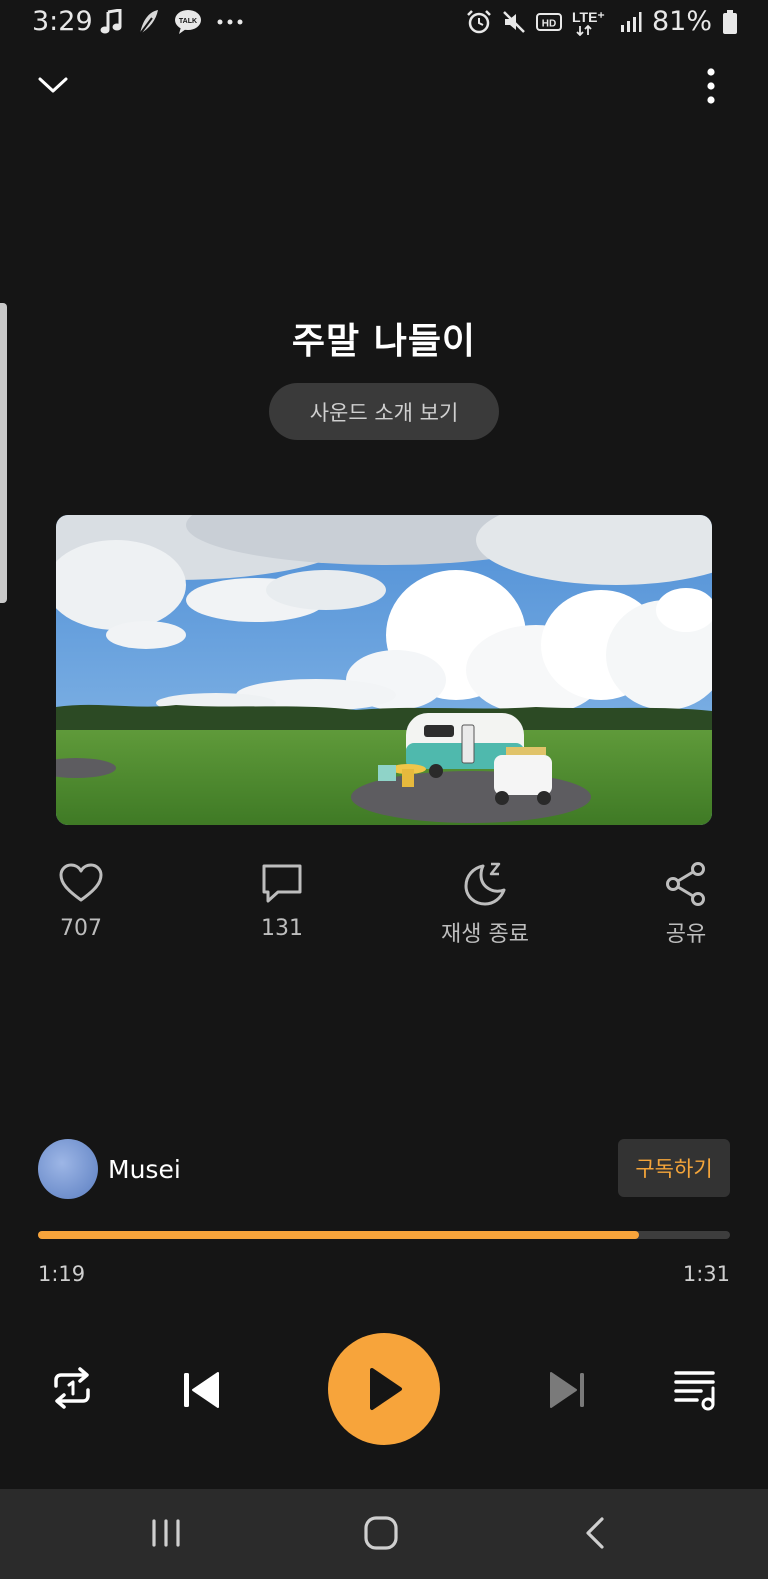 Image resolution: width=768 pixels, height=1579 pixels. I want to click on current-time: 1:19, so click(62, 1274).